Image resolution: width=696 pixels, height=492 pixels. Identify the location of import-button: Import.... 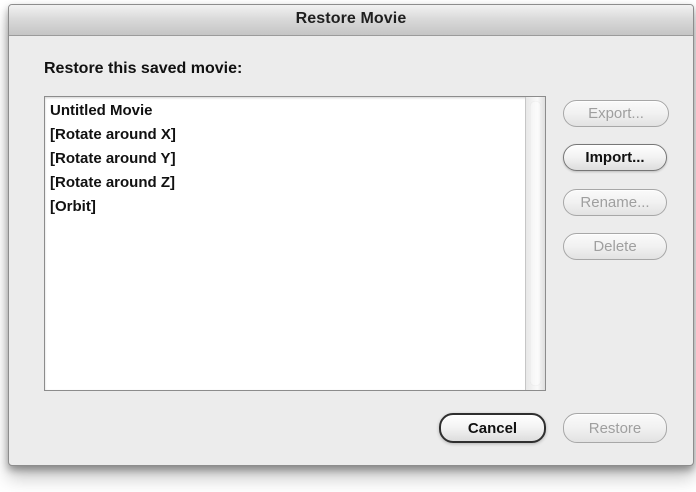
(615, 157).